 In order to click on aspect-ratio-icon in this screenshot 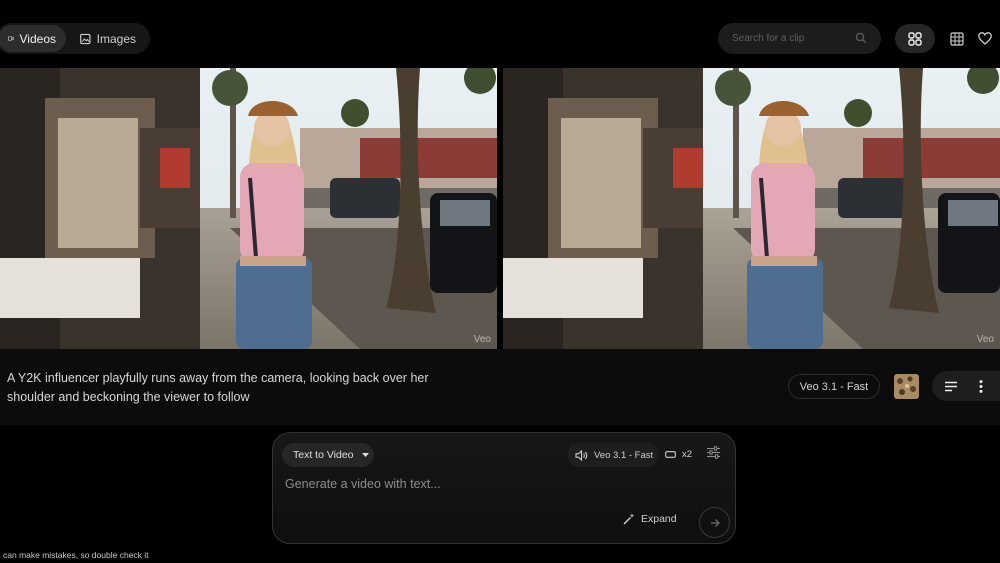, I will do `click(670, 454)`.